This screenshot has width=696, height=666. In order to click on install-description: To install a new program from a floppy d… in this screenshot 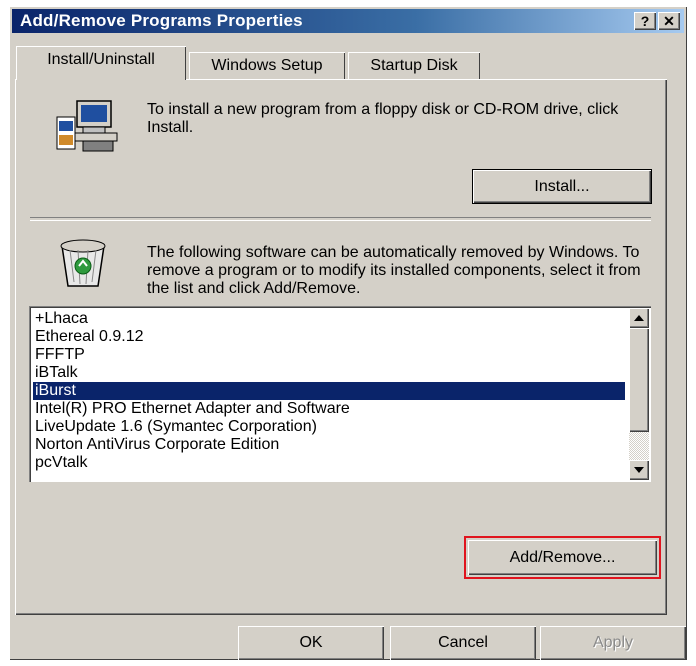, I will do `click(383, 118)`.